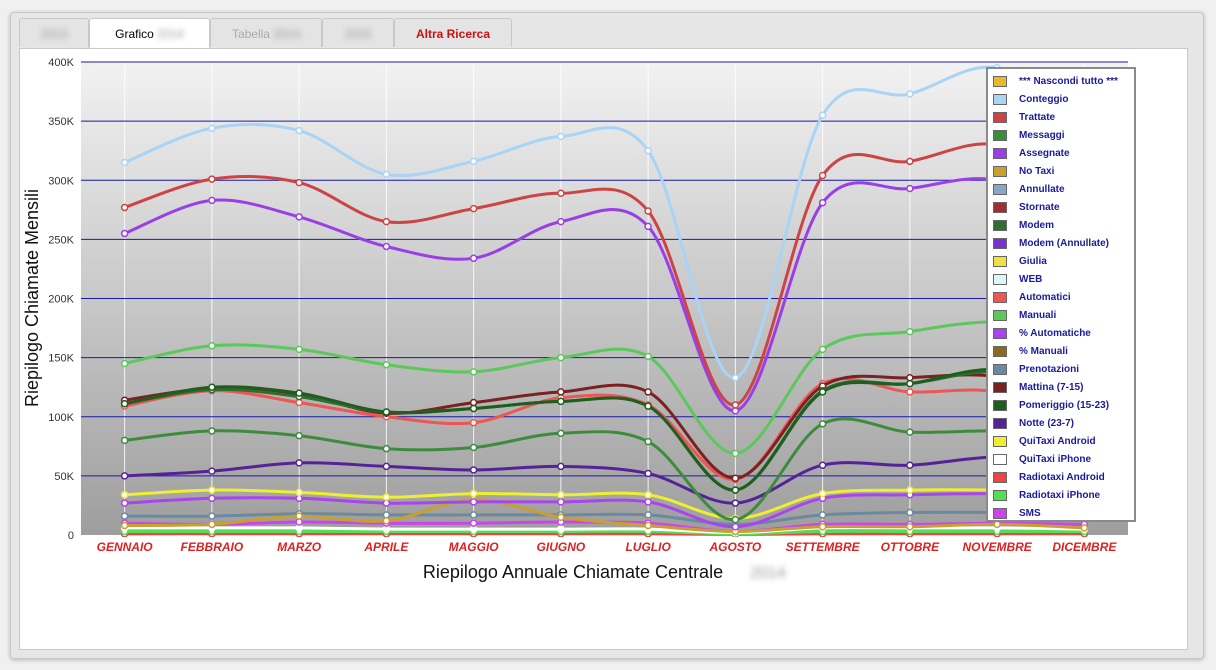  What do you see at coordinates (1061, 261) in the screenshot?
I see `legend-item: Giulia` at bounding box center [1061, 261].